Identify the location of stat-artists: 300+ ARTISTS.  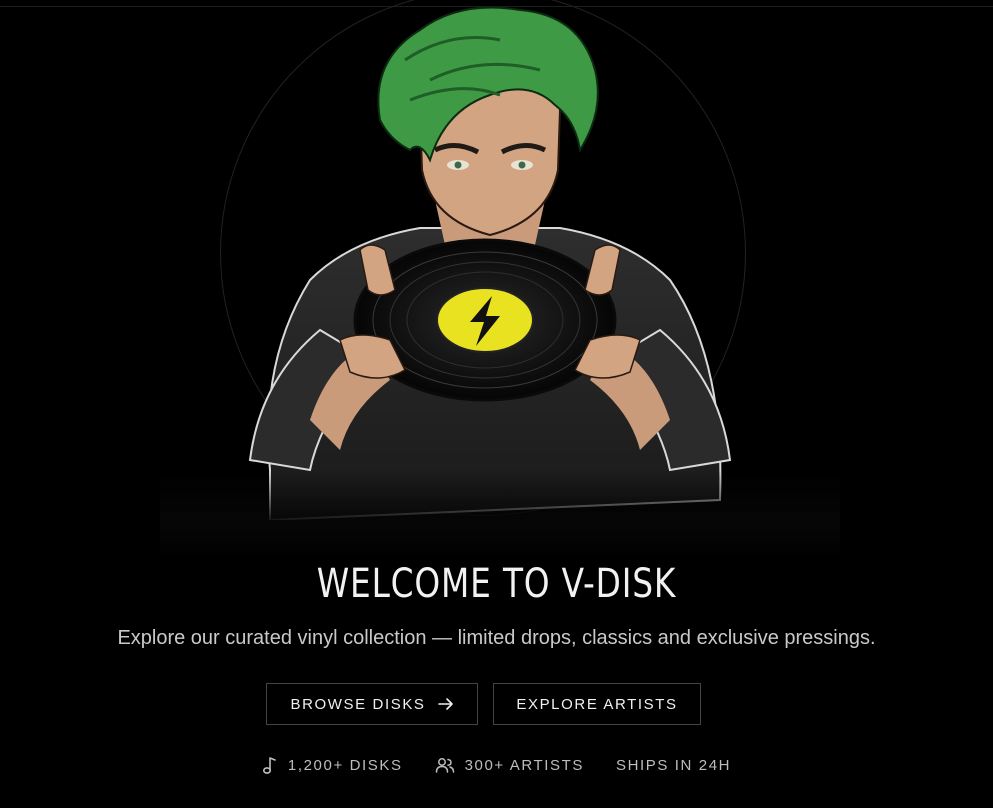
(509, 765).